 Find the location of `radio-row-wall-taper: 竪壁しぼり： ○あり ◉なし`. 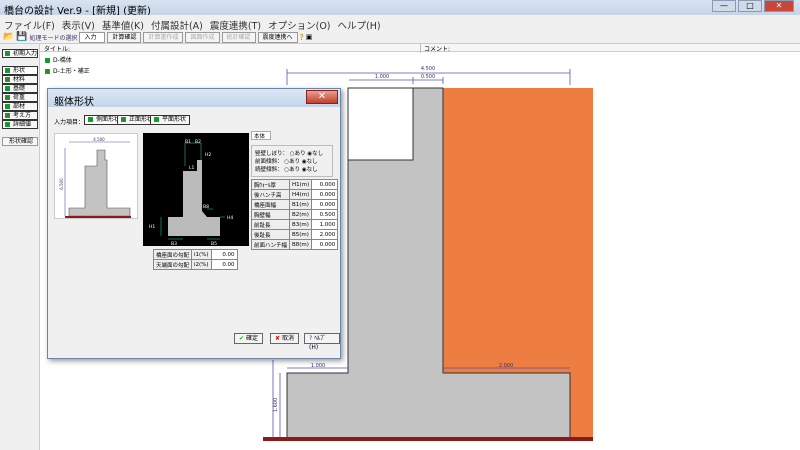

radio-row-wall-taper: 竪壁しぼり： ○あり ◉なし is located at coordinates (292, 153).